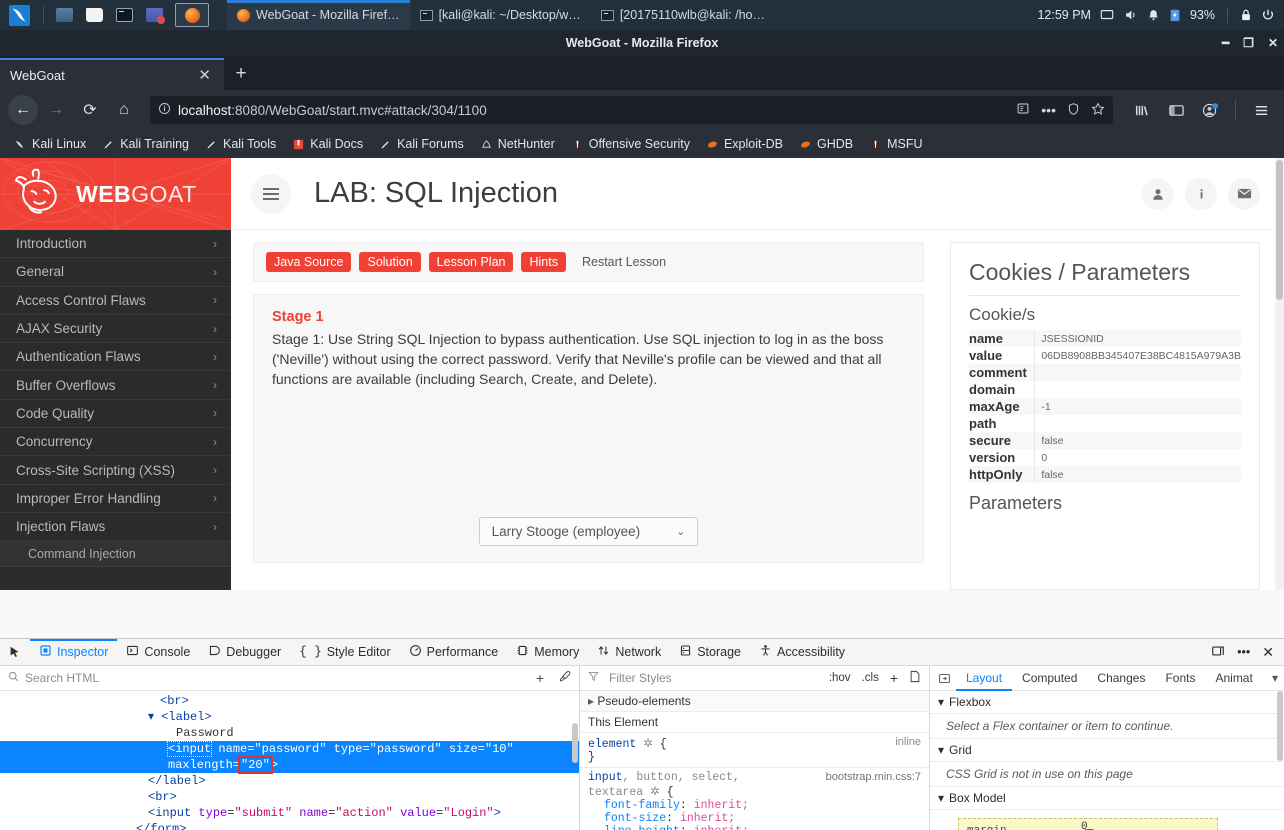 This screenshot has width=1284, height=830. Describe the element at coordinates (870, 678) in the screenshot. I see `cls-toggle: .cls` at that location.